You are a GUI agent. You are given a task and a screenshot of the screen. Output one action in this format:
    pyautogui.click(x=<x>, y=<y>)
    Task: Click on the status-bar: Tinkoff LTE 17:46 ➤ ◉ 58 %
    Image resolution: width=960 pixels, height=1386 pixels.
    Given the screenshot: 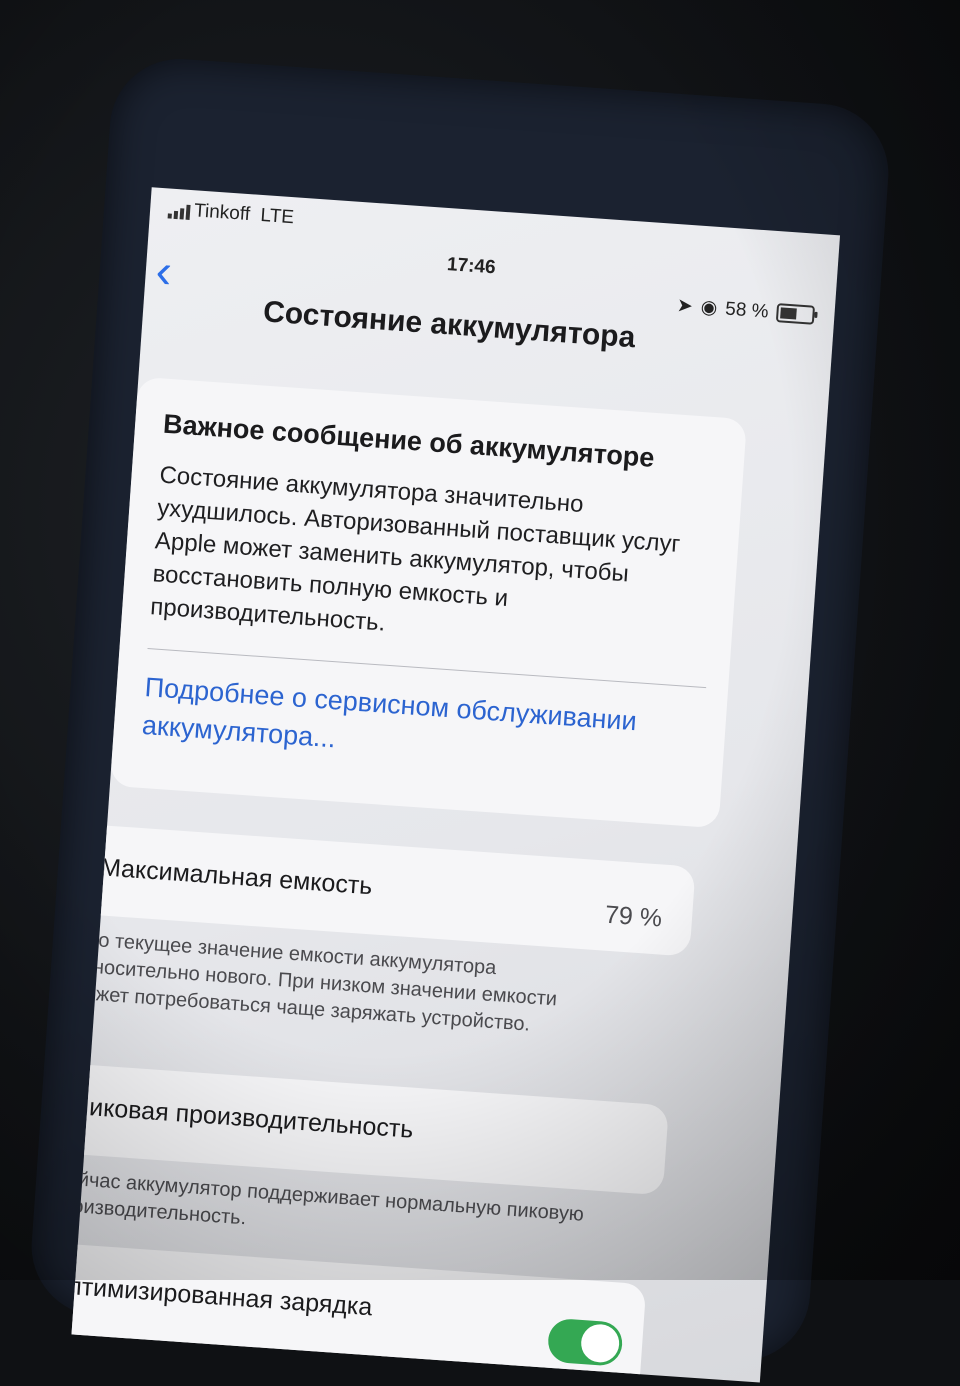 What is the action you would take?
    pyautogui.click(x=494, y=256)
    